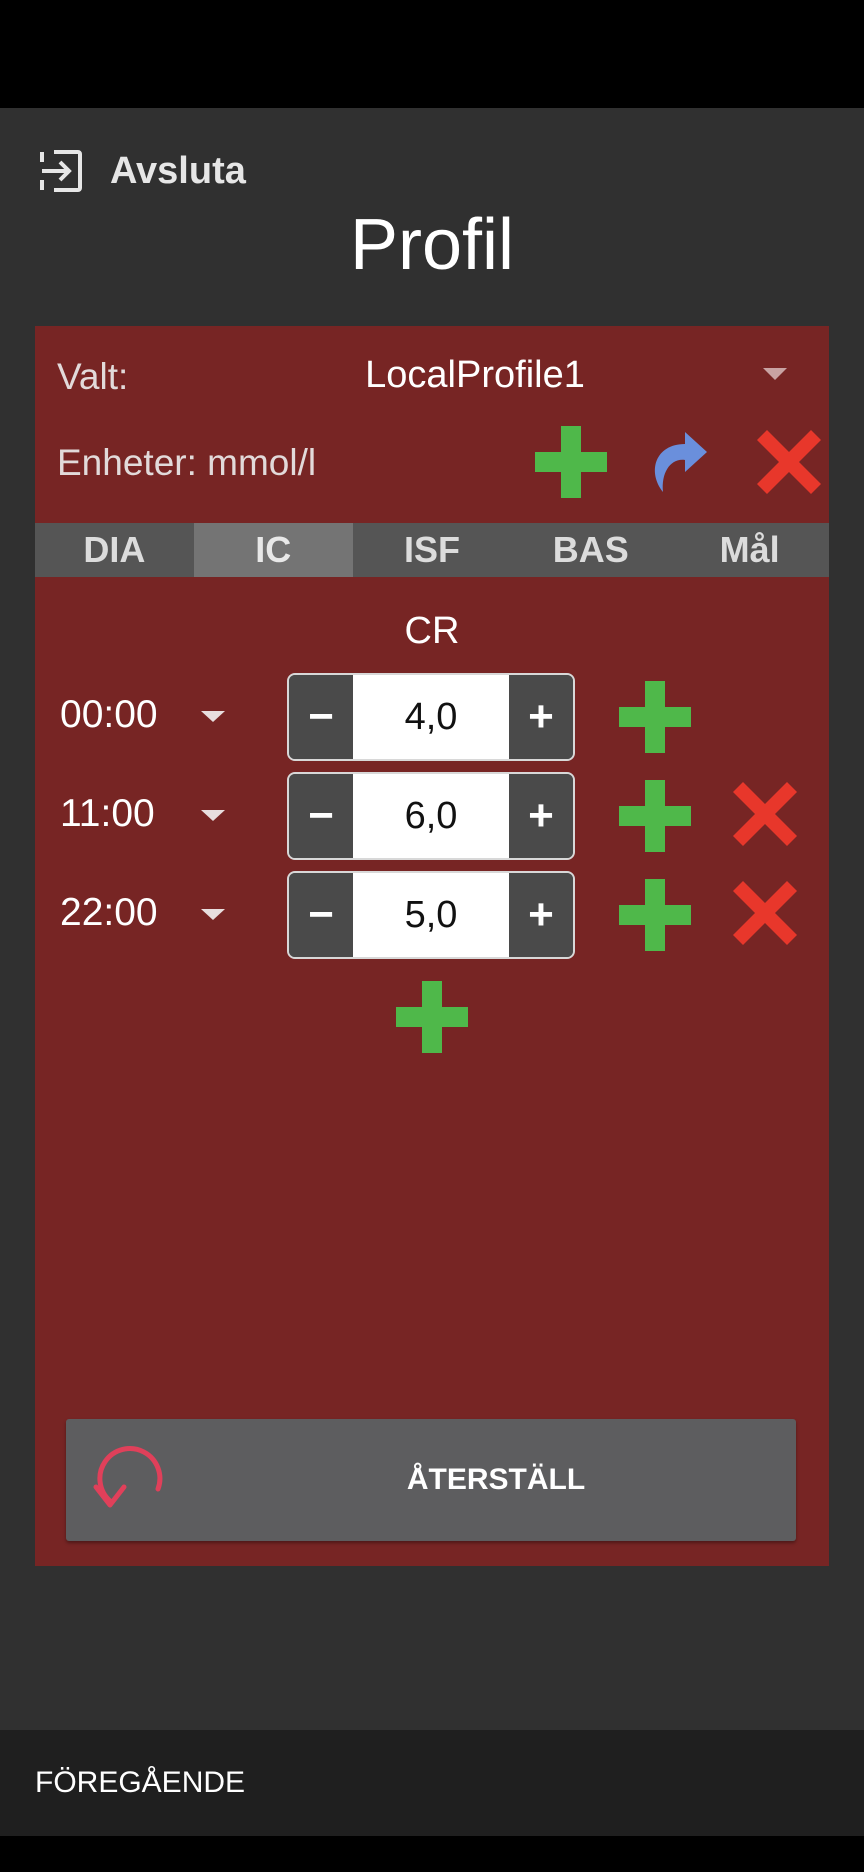 This screenshot has width=864, height=1872. Describe the element at coordinates (114, 550) in the screenshot. I see `tab-dia: DIA` at that location.